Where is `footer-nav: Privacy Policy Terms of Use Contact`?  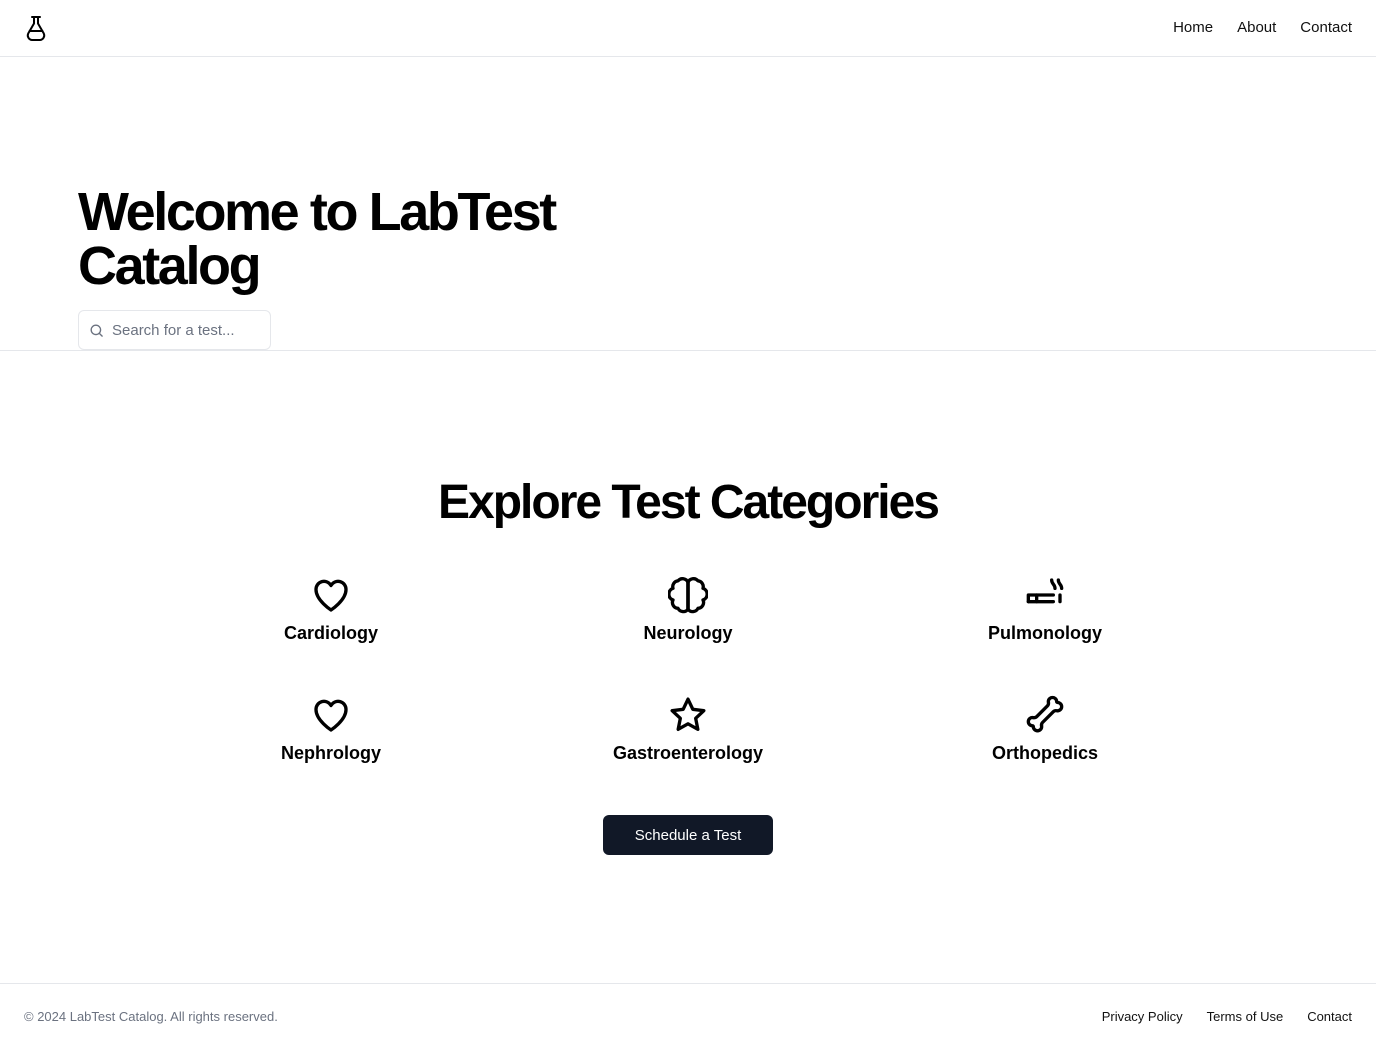
footer-nav: Privacy Policy Terms of Use Contact is located at coordinates (1227, 1017).